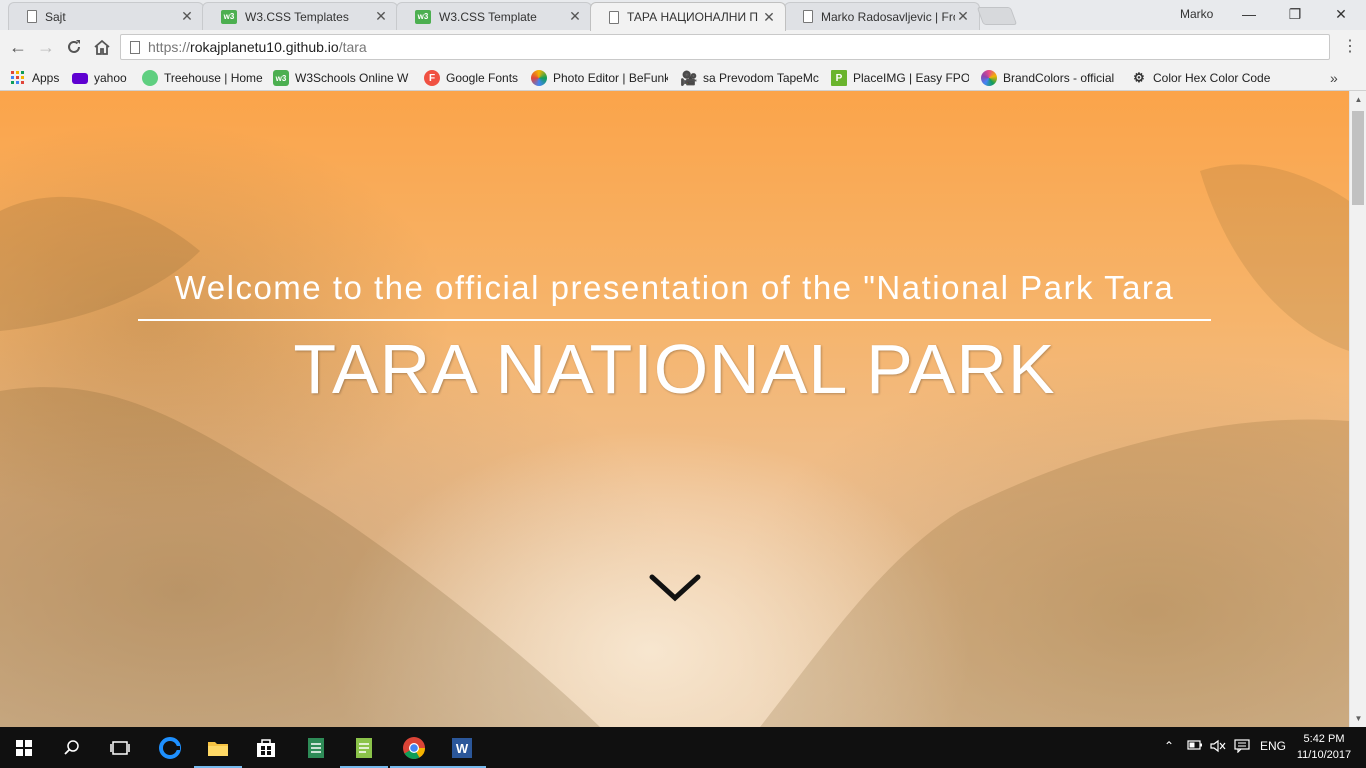  I want to click on bookmark-placeimg: P PlaceIMG | Easy FPO, so click(900, 78).